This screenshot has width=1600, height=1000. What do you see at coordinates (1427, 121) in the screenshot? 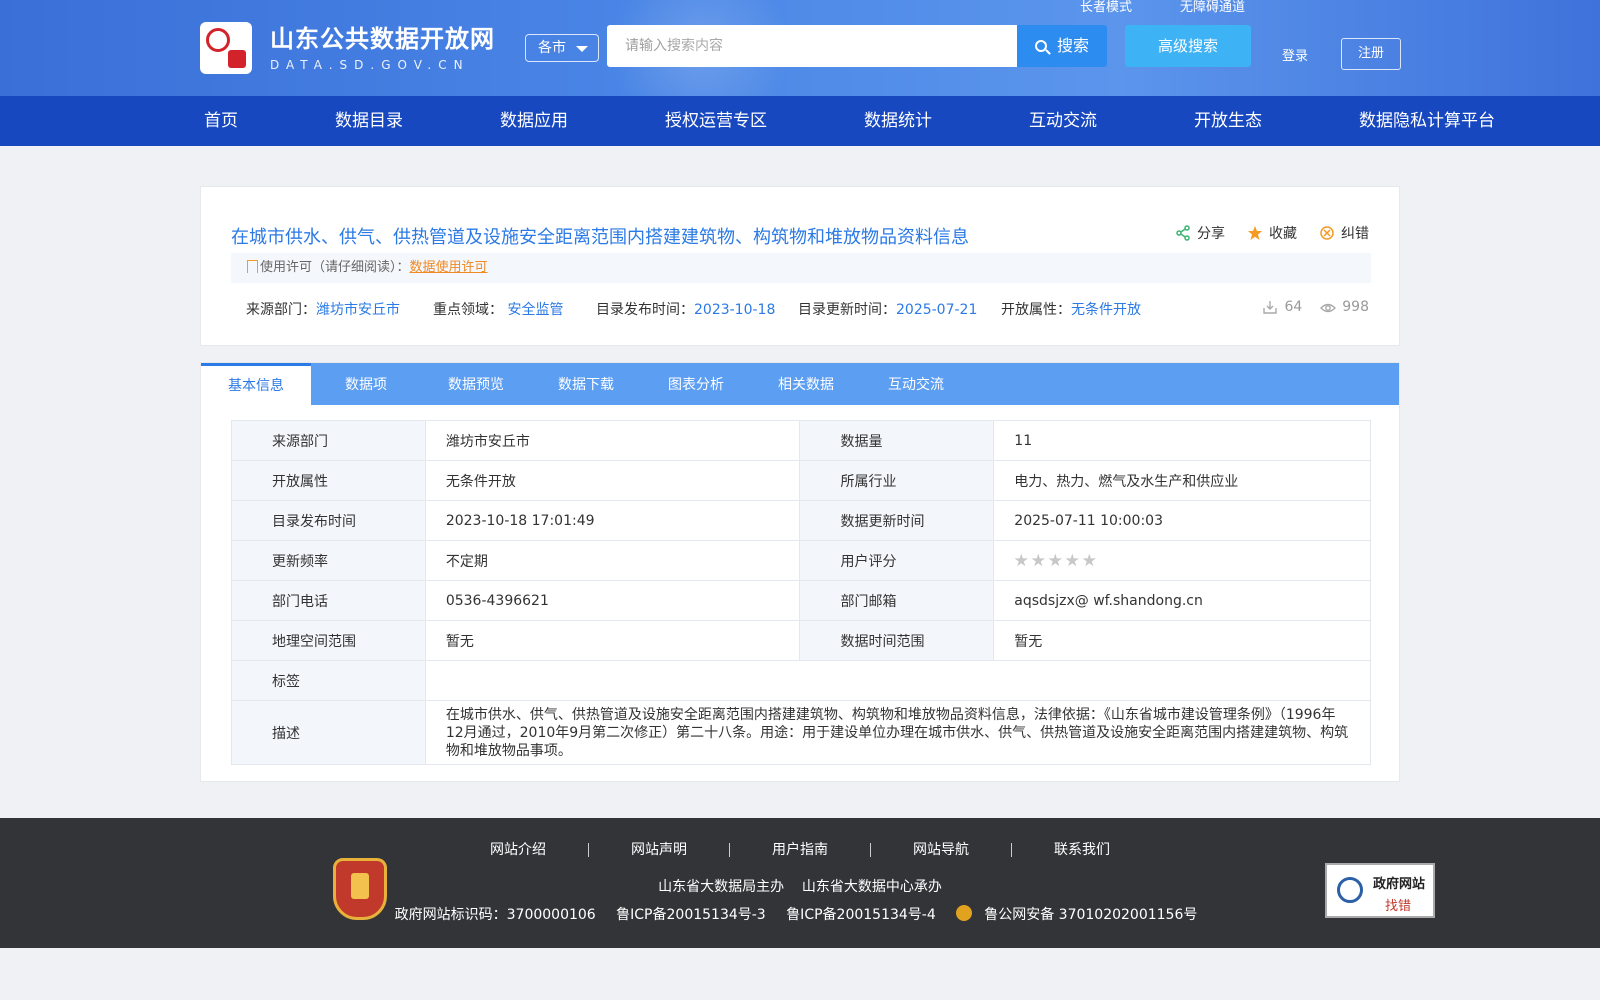
I see `nav-item-privacy-computing: 数据隐私计算平台` at bounding box center [1427, 121].